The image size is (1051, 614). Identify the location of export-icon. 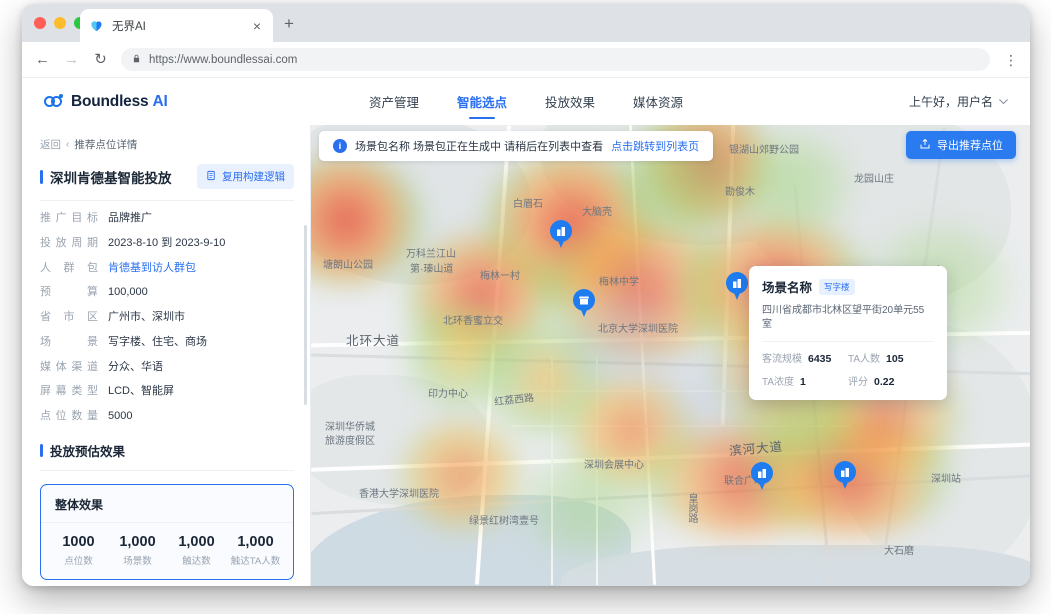
(925, 145).